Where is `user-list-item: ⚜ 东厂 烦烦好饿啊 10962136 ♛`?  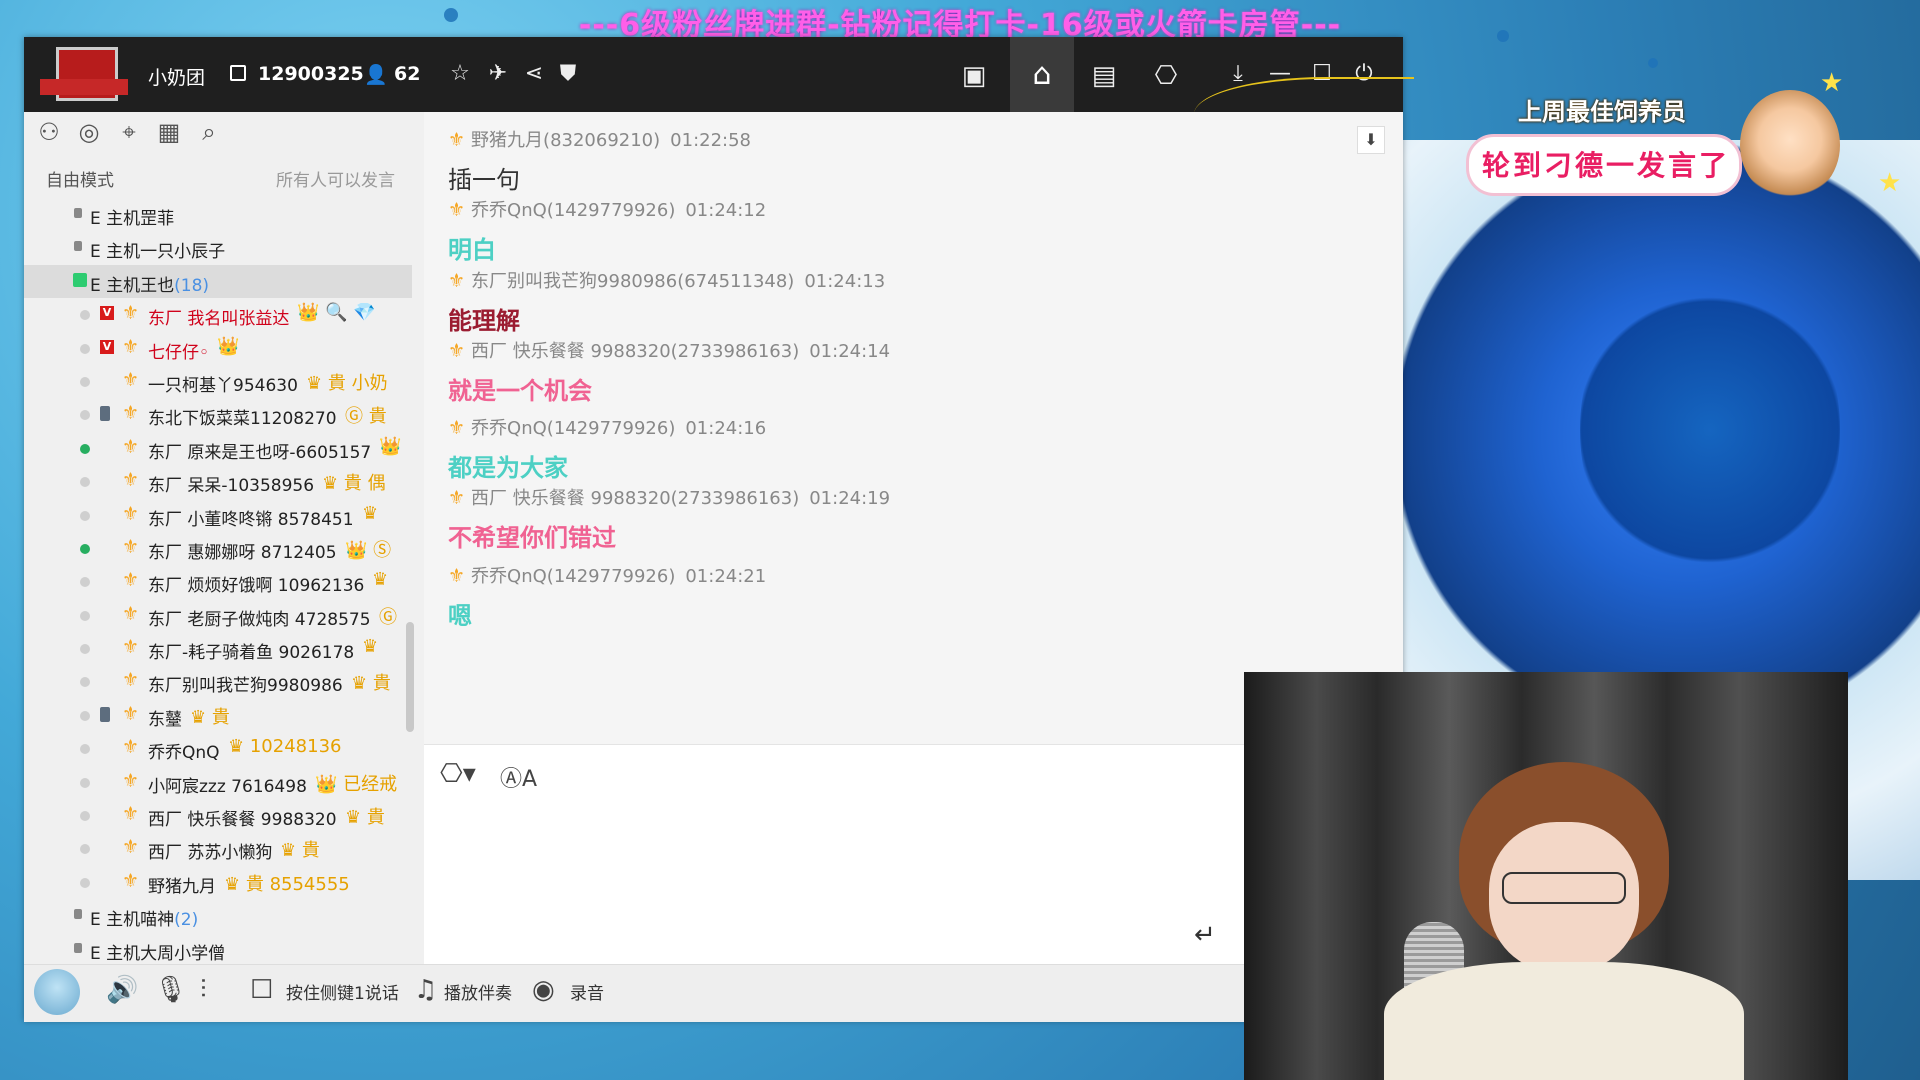 user-list-item: ⚜ 东厂 烦烦好饿啊 10962136 ♛ is located at coordinates (218, 581).